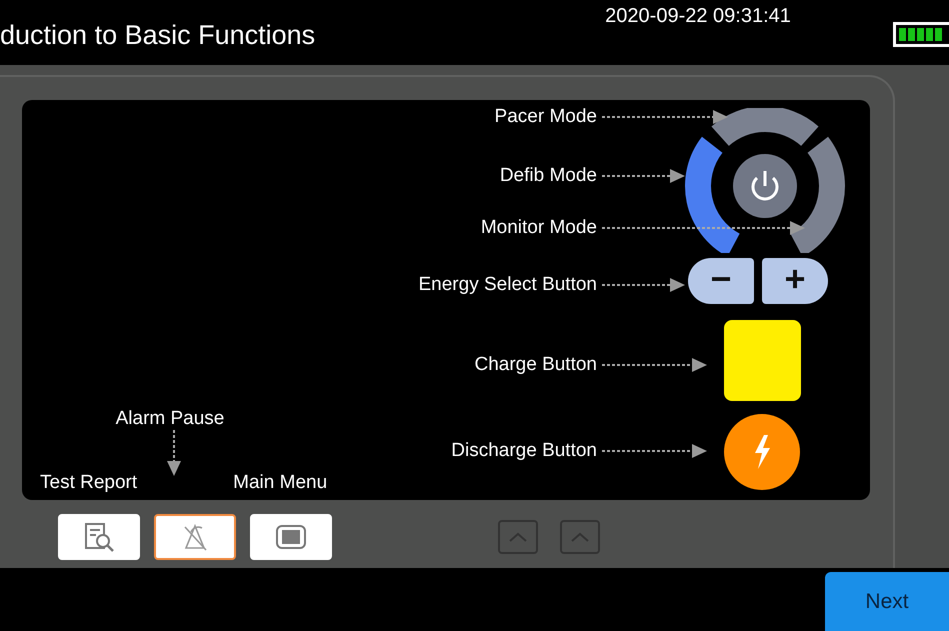  I want to click on callout-label: Charge Button, so click(535, 365).